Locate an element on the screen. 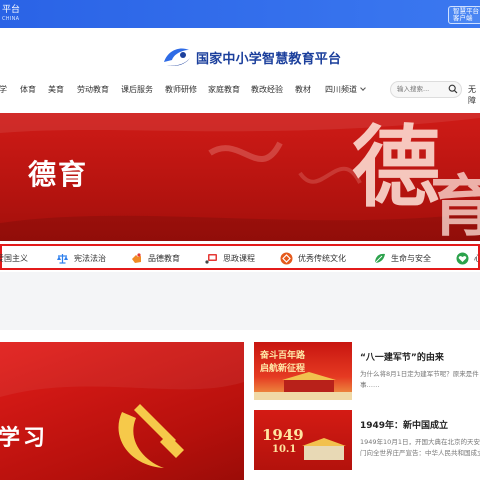  category-constitution: 宪法法治 is located at coordinates (81, 258).